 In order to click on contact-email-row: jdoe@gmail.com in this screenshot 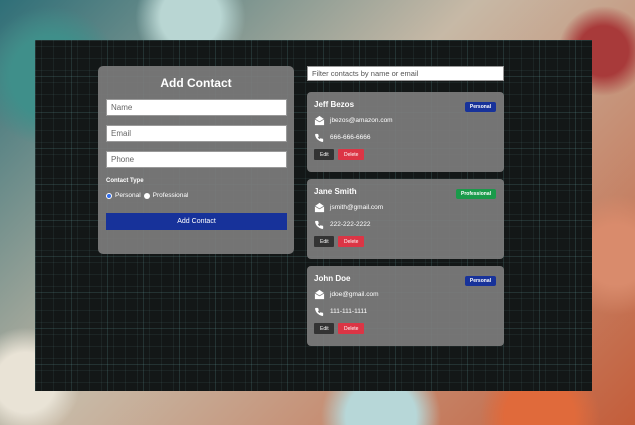, I will do `click(405, 294)`.